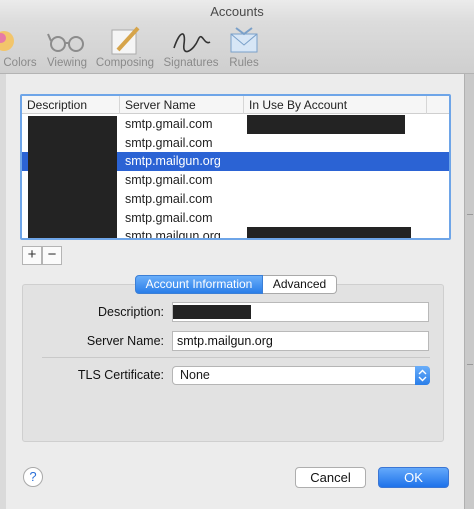  I want to click on window-title: Accounts, so click(237, 11).